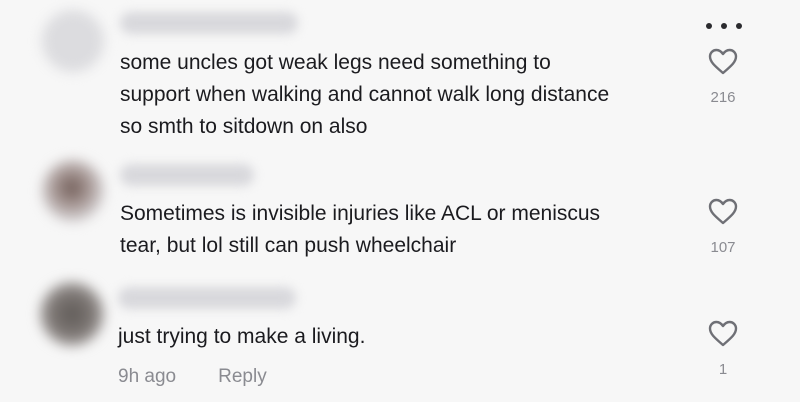 The width and height of the screenshot is (800, 402). Describe the element at coordinates (723, 77) in the screenshot. I see `like-button: 216` at that location.